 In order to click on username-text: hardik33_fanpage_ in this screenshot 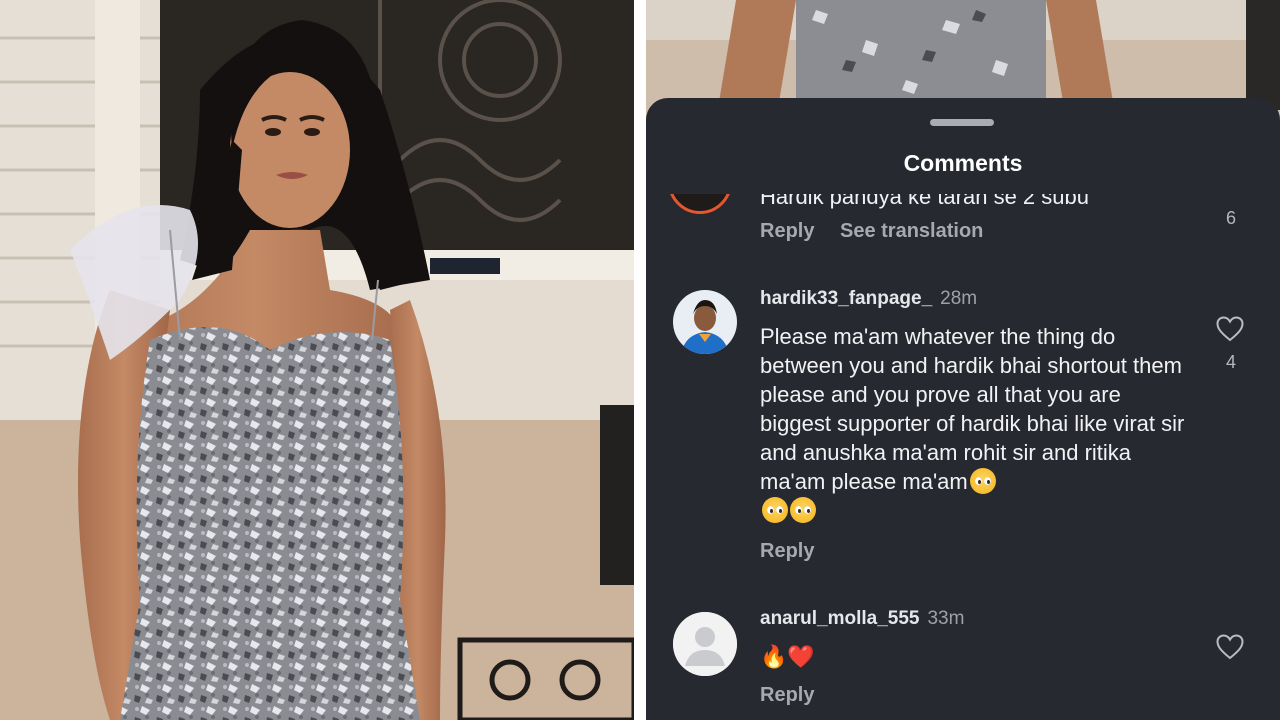, I will do `click(846, 298)`.